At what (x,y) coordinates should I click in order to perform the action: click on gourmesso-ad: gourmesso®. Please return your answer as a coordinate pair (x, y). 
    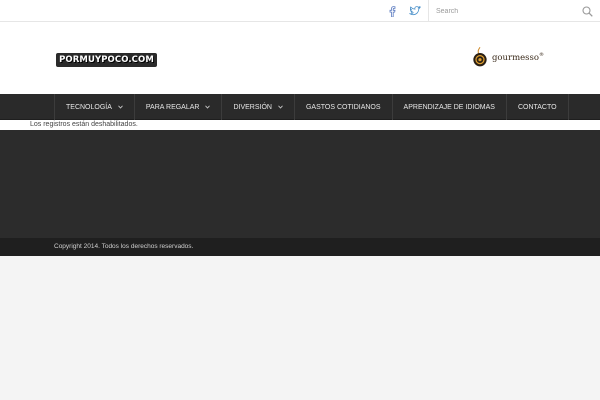
    Looking at the image, I should click on (508, 57).